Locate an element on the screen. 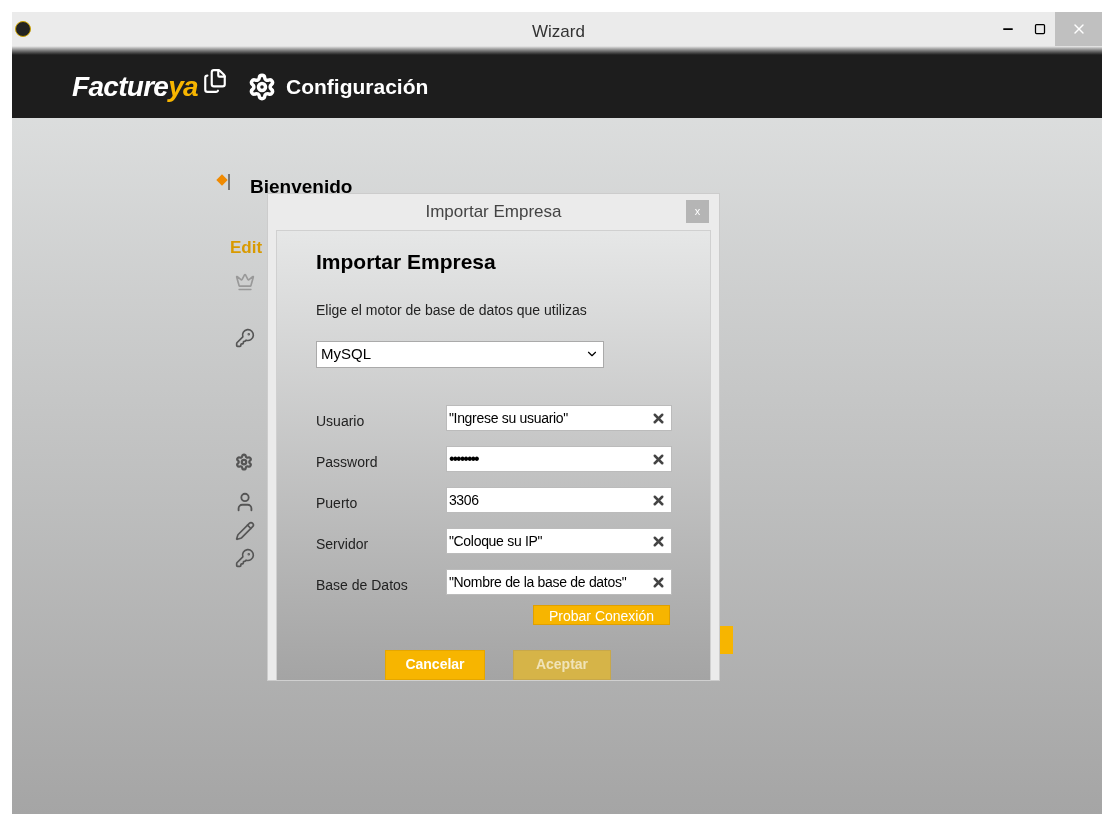 This screenshot has width=1102, height=814. dialog-title: Importar Empresa is located at coordinates (493, 212).